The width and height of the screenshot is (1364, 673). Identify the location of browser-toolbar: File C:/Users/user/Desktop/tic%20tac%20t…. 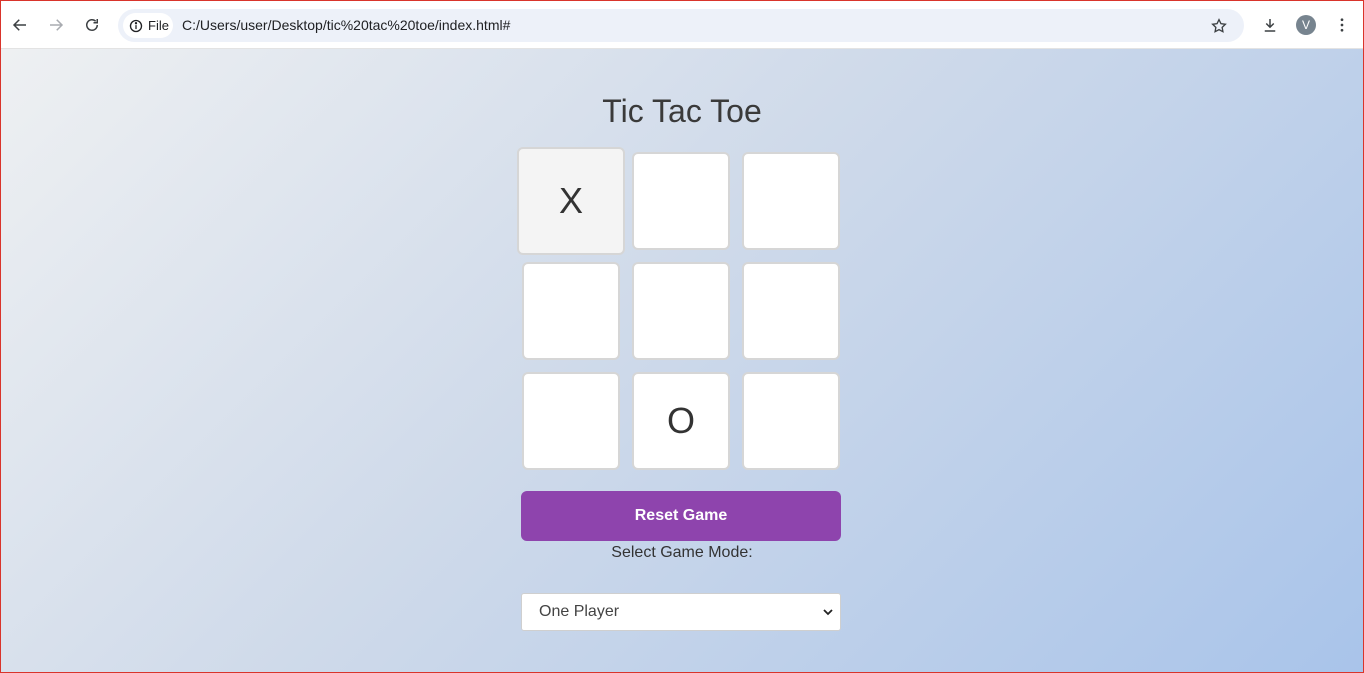
(682, 24).